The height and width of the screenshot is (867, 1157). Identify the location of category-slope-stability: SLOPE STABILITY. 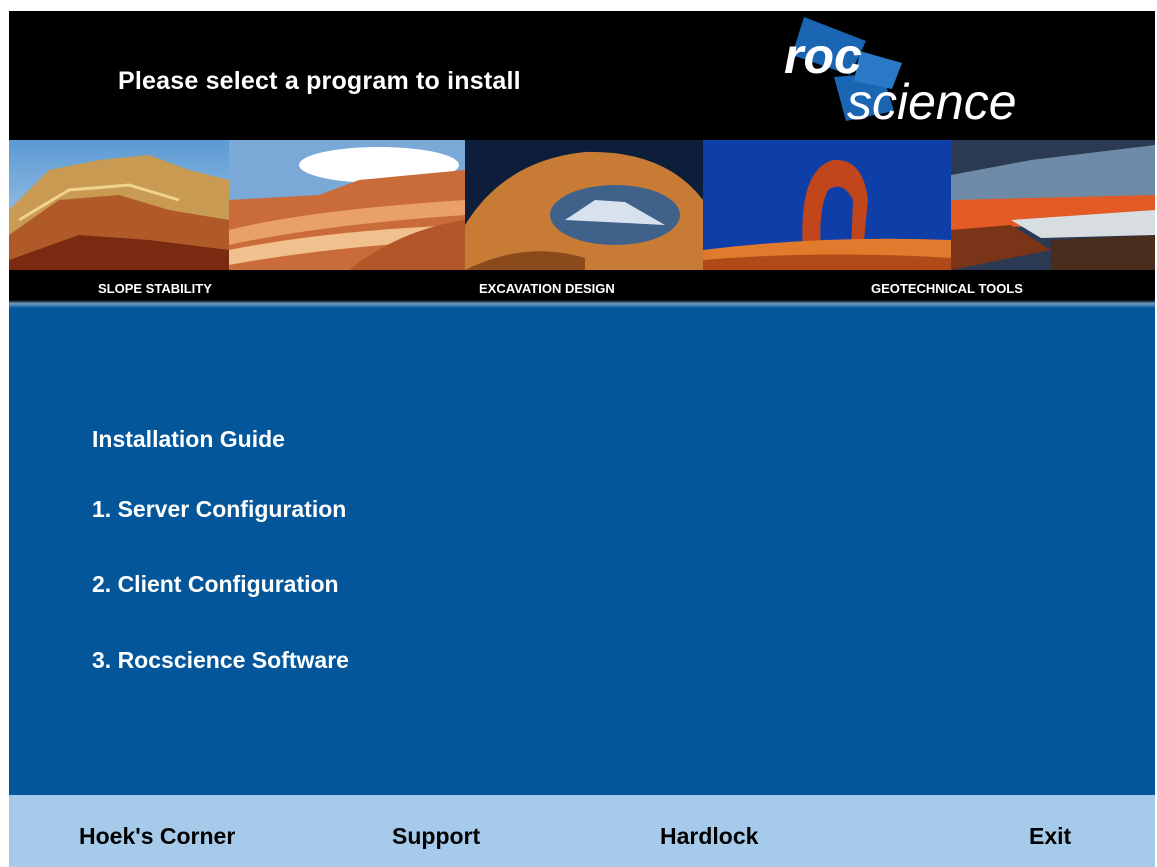
(155, 288).